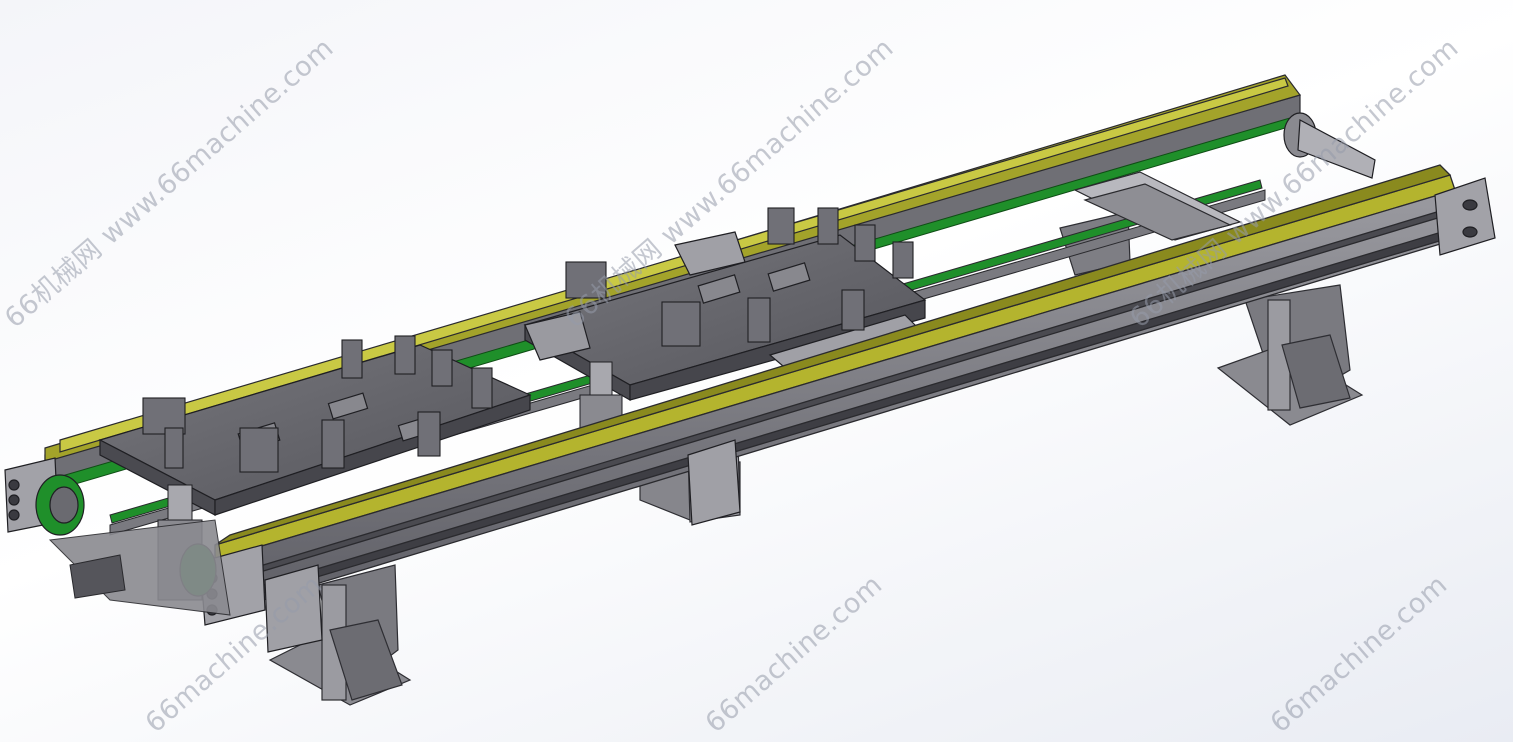  What do you see at coordinates (1290, 355) in the screenshot?
I see `support-leg-right` at bounding box center [1290, 355].